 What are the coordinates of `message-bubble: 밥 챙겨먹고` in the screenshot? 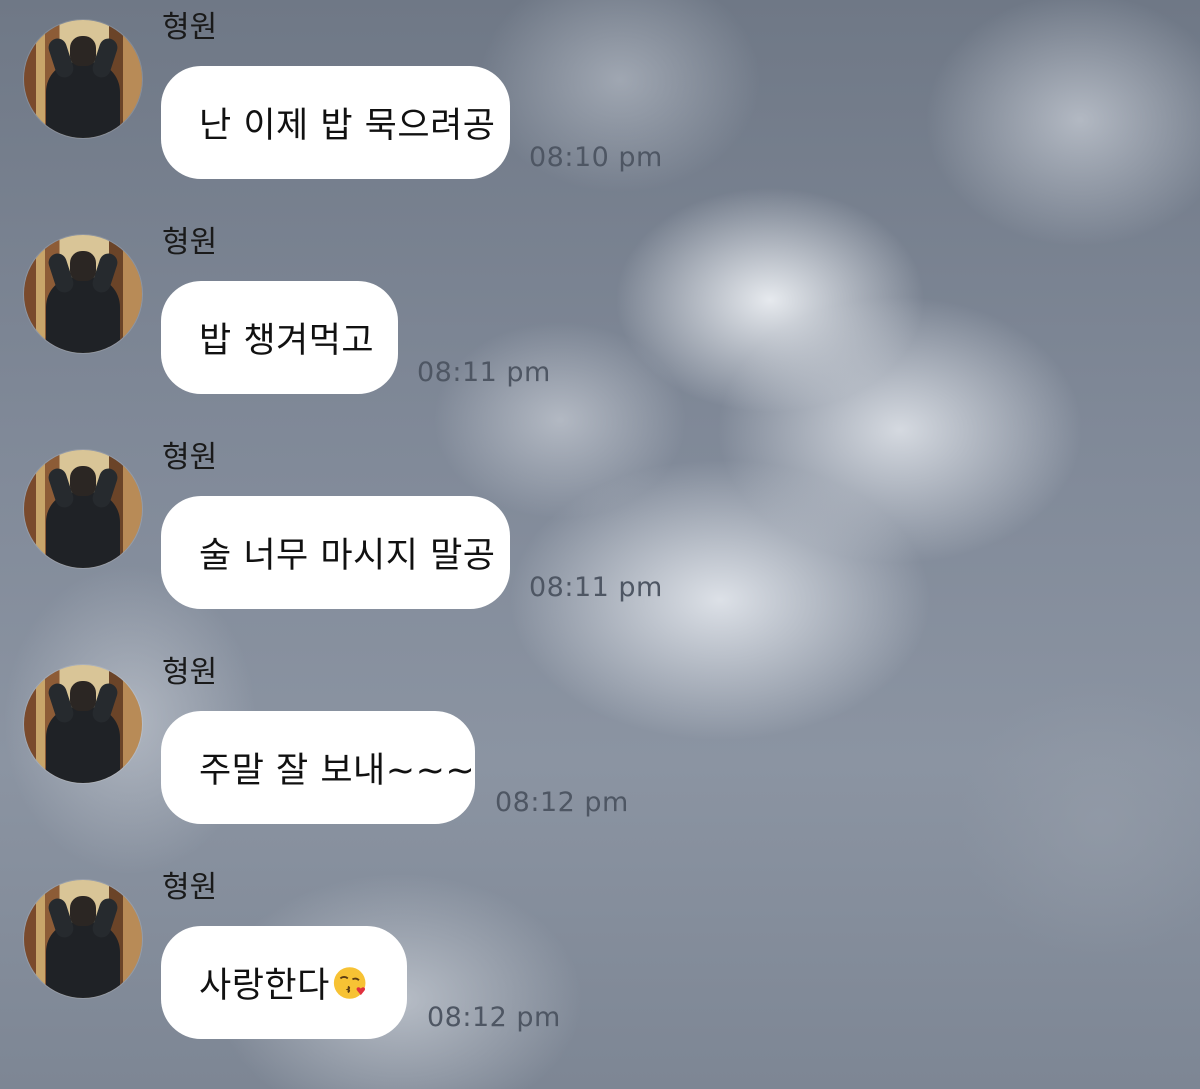 It's located at (279, 337).